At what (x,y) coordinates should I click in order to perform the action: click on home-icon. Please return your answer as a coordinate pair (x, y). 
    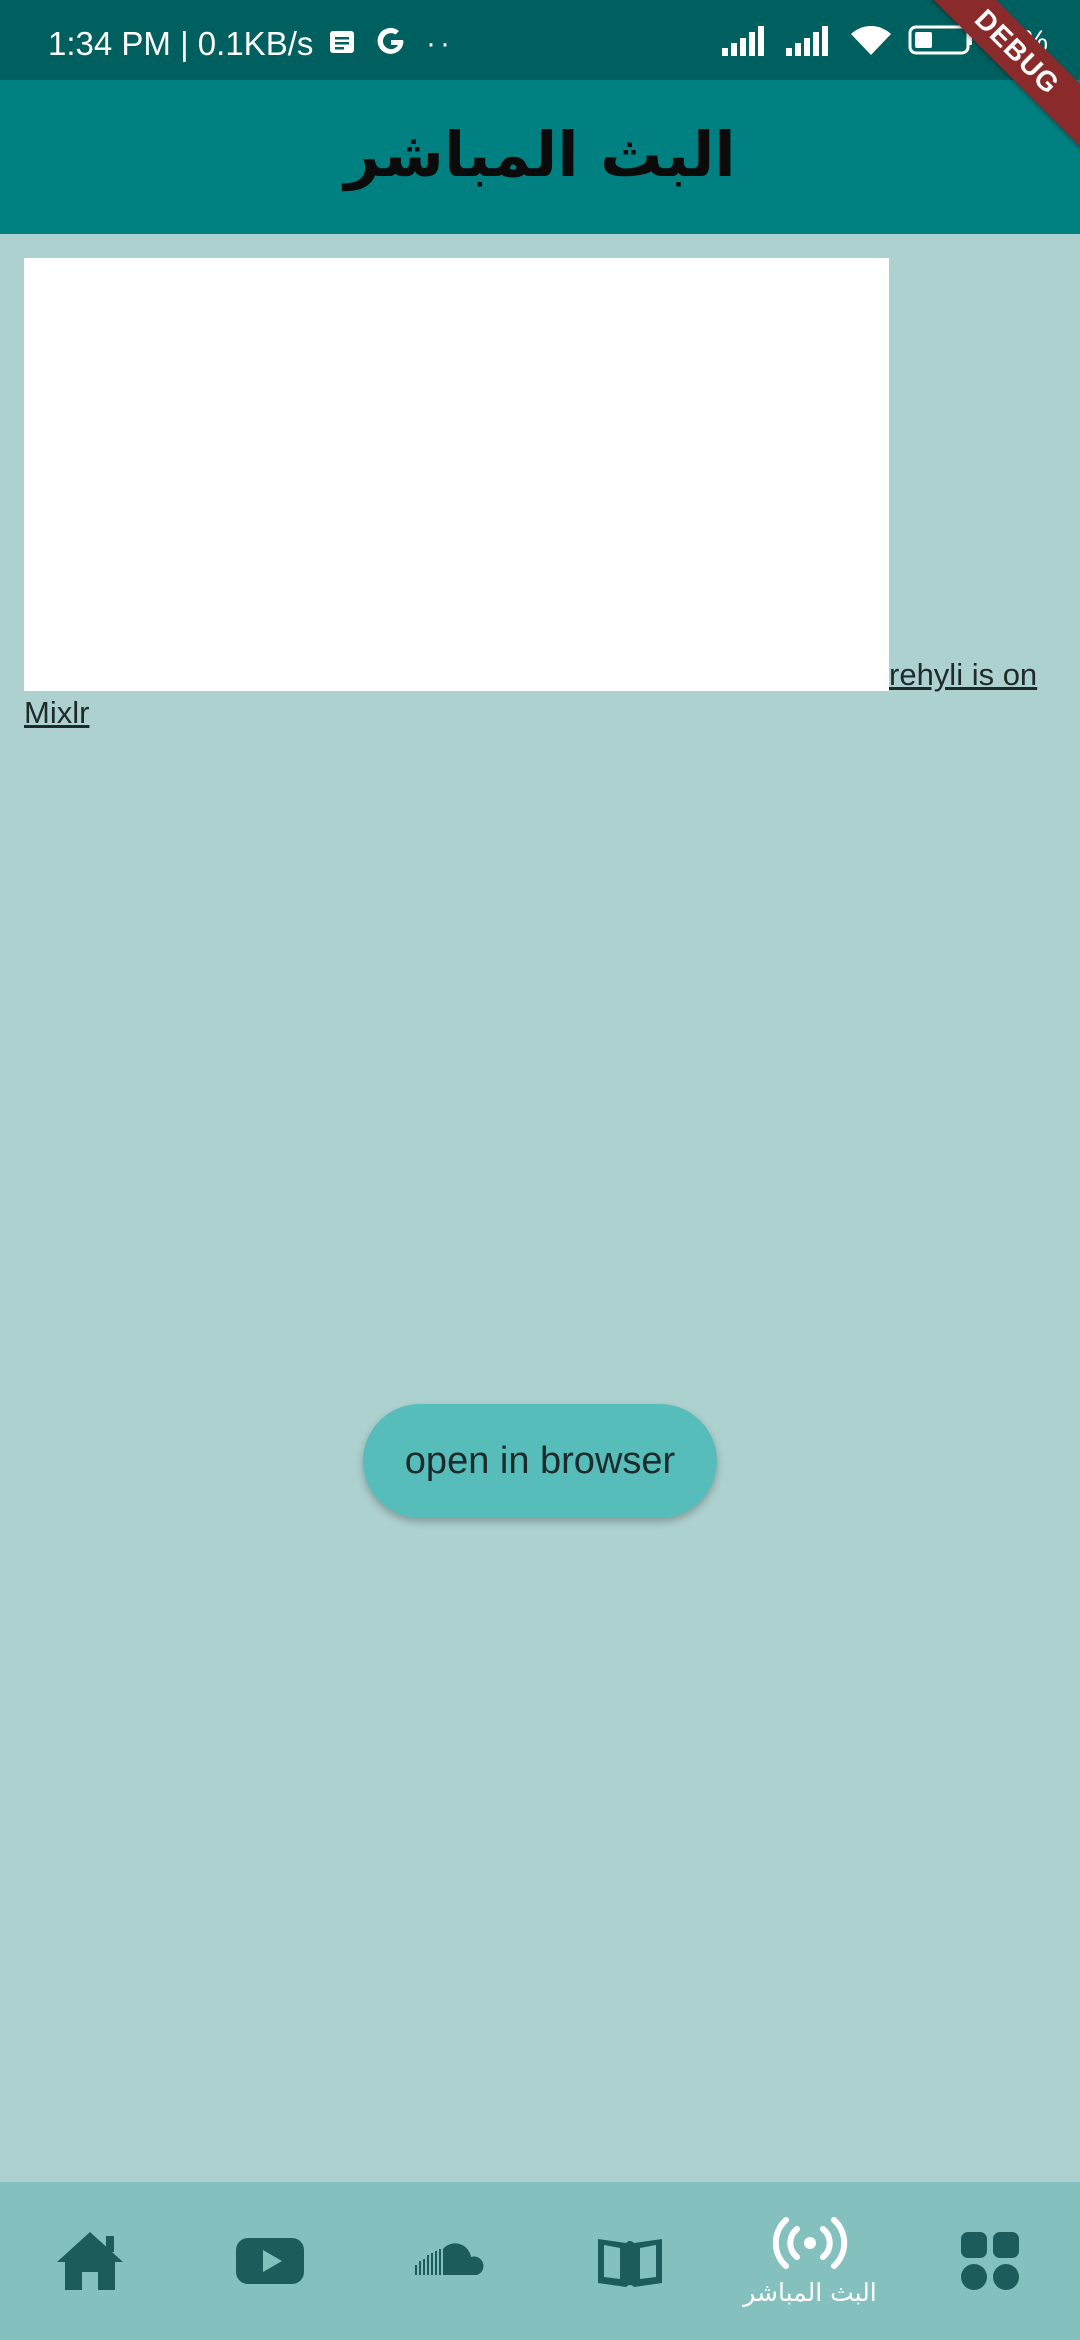
    Looking at the image, I should click on (90, 2261).